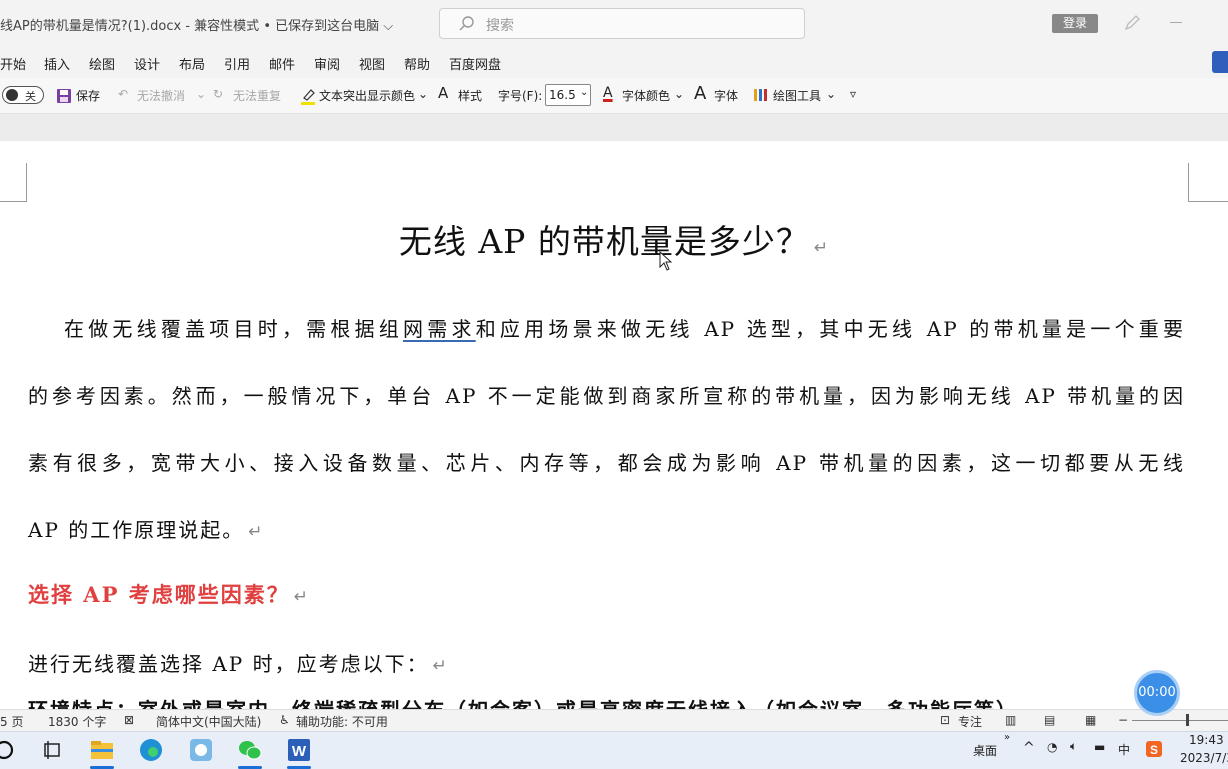 Image resolution: width=1228 pixels, height=769 pixels. I want to click on word-count: 1830 个字, so click(77, 721).